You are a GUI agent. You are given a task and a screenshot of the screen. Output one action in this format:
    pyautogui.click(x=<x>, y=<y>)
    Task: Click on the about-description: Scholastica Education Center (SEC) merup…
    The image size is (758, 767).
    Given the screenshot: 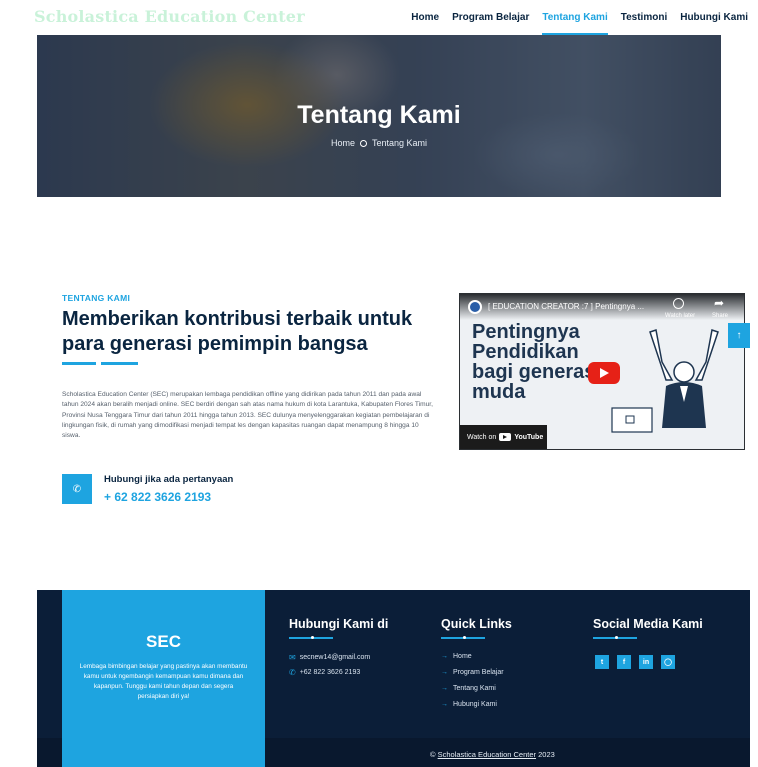 What is the action you would take?
    pyautogui.click(x=247, y=415)
    